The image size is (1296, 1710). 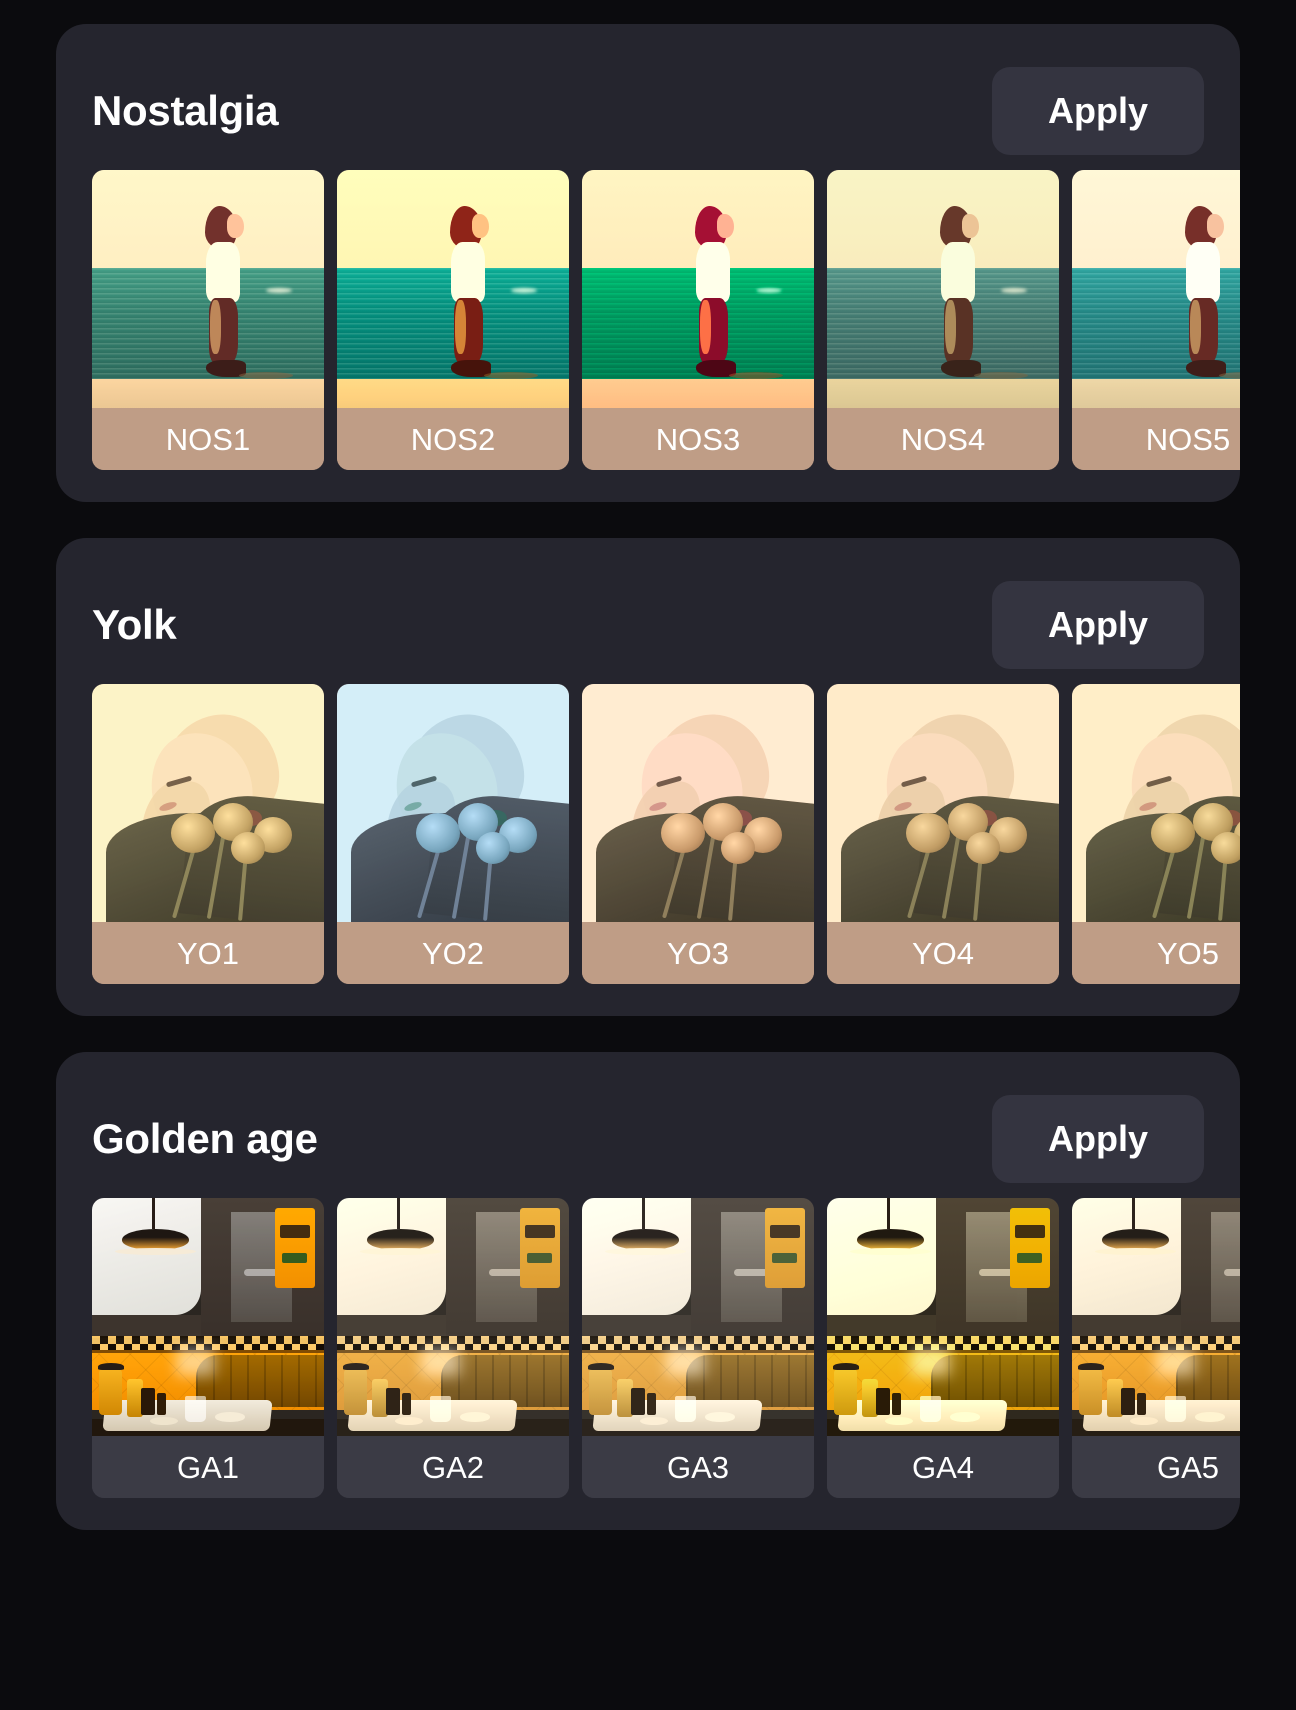 What do you see at coordinates (453, 1467) in the screenshot?
I see `preset-label: GA2` at bounding box center [453, 1467].